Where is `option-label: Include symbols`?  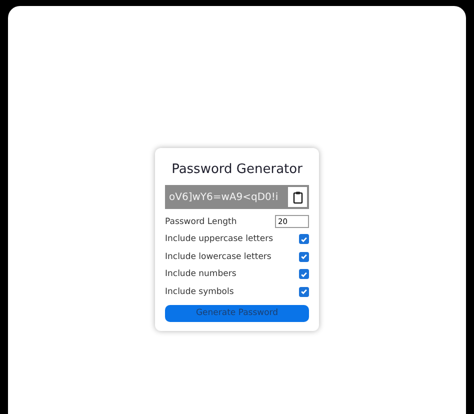
option-label: Include symbols is located at coordinates (199, 291).